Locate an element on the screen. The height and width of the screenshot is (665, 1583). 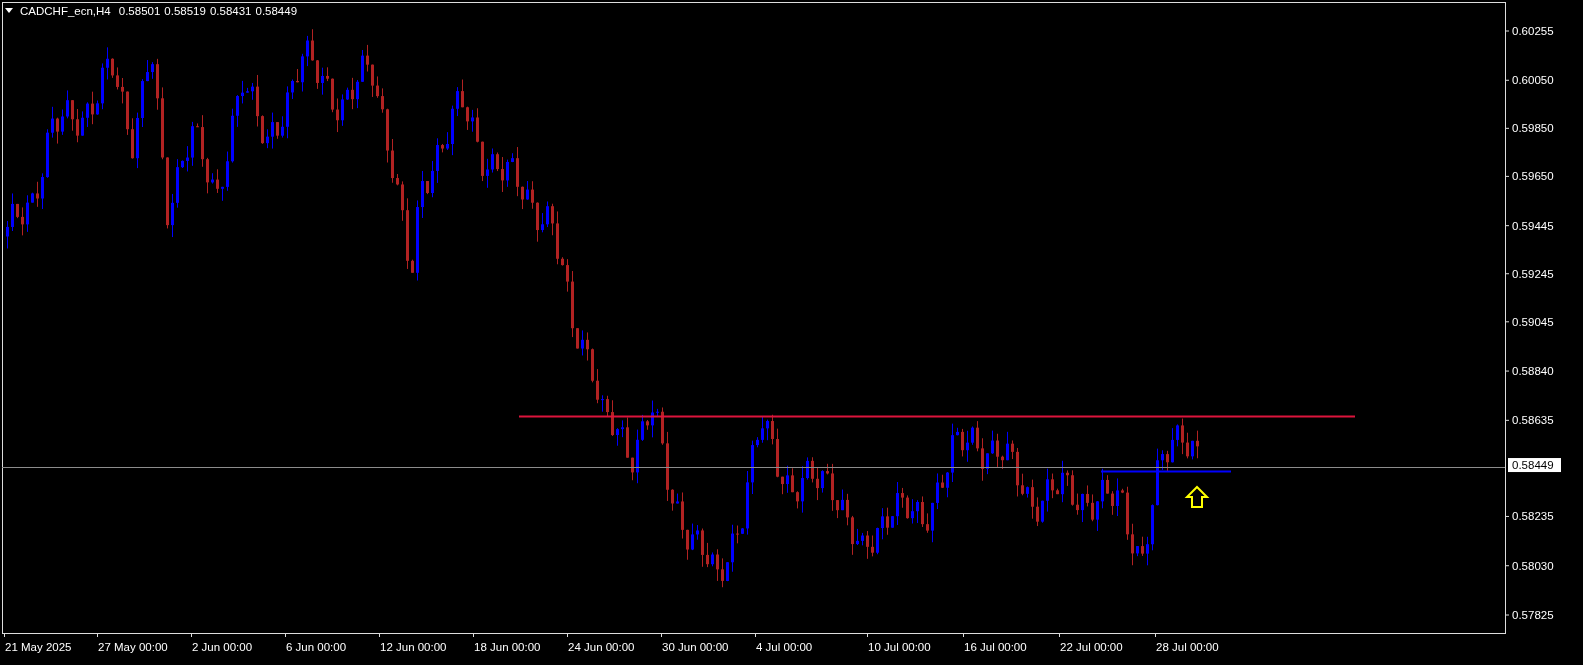
time-label: 18 Jun 00:00 is located at coordinates (507, 647).